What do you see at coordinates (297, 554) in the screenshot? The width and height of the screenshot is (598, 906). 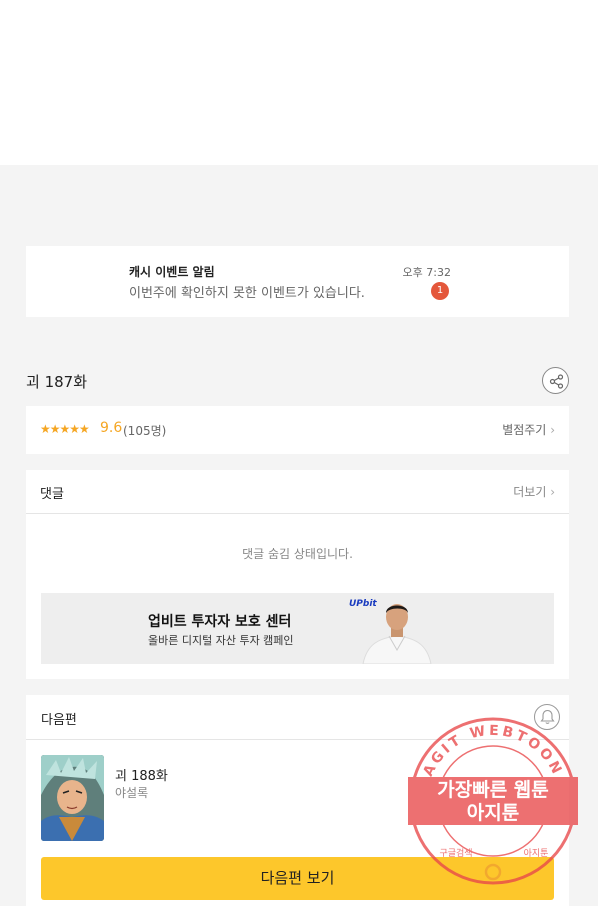 I see `comments-hidden-message: 댓글 숨김 상태입니다.` at bounding box center [297, 554].